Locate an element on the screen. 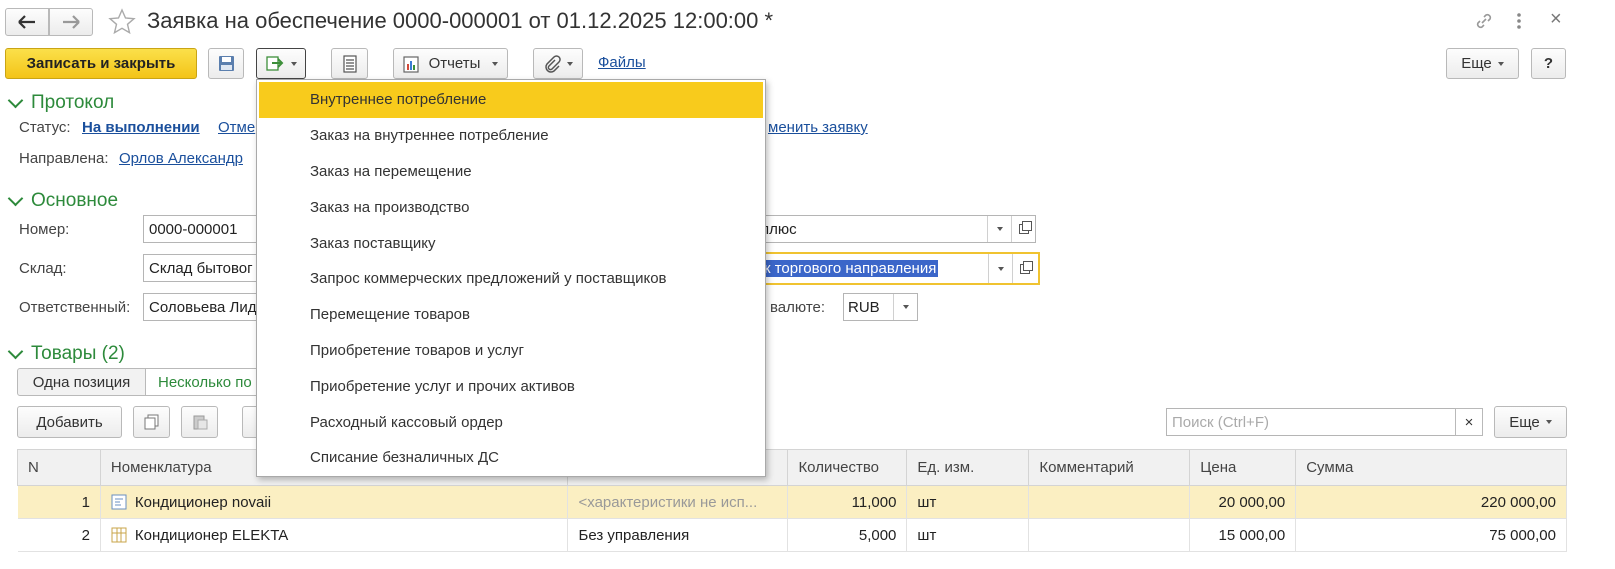  currency-value: RUB is located at coordinates (864, 307).